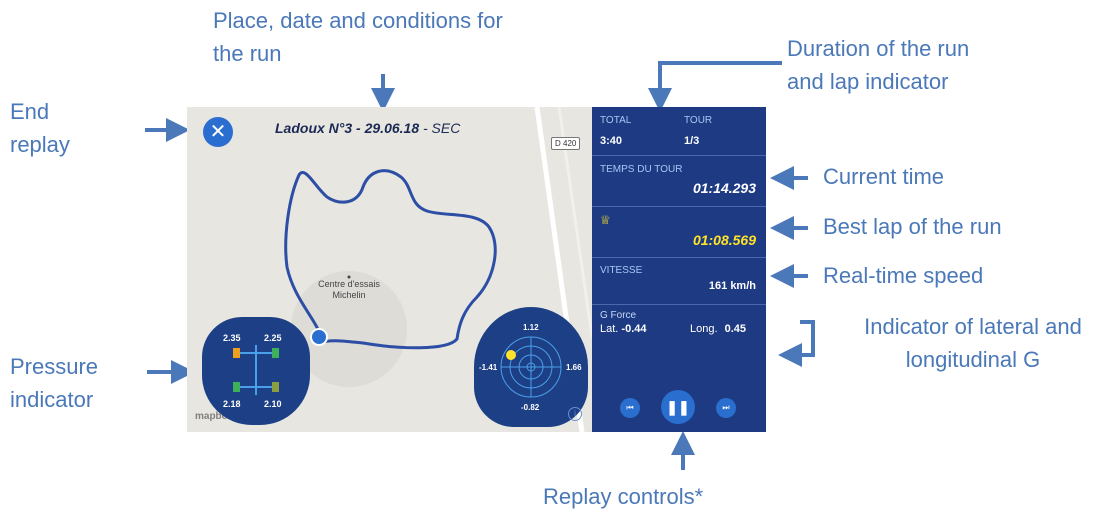 This screenshot has height=517, width=1116. I want to click on road-badge: D 420, so click(566, 143).